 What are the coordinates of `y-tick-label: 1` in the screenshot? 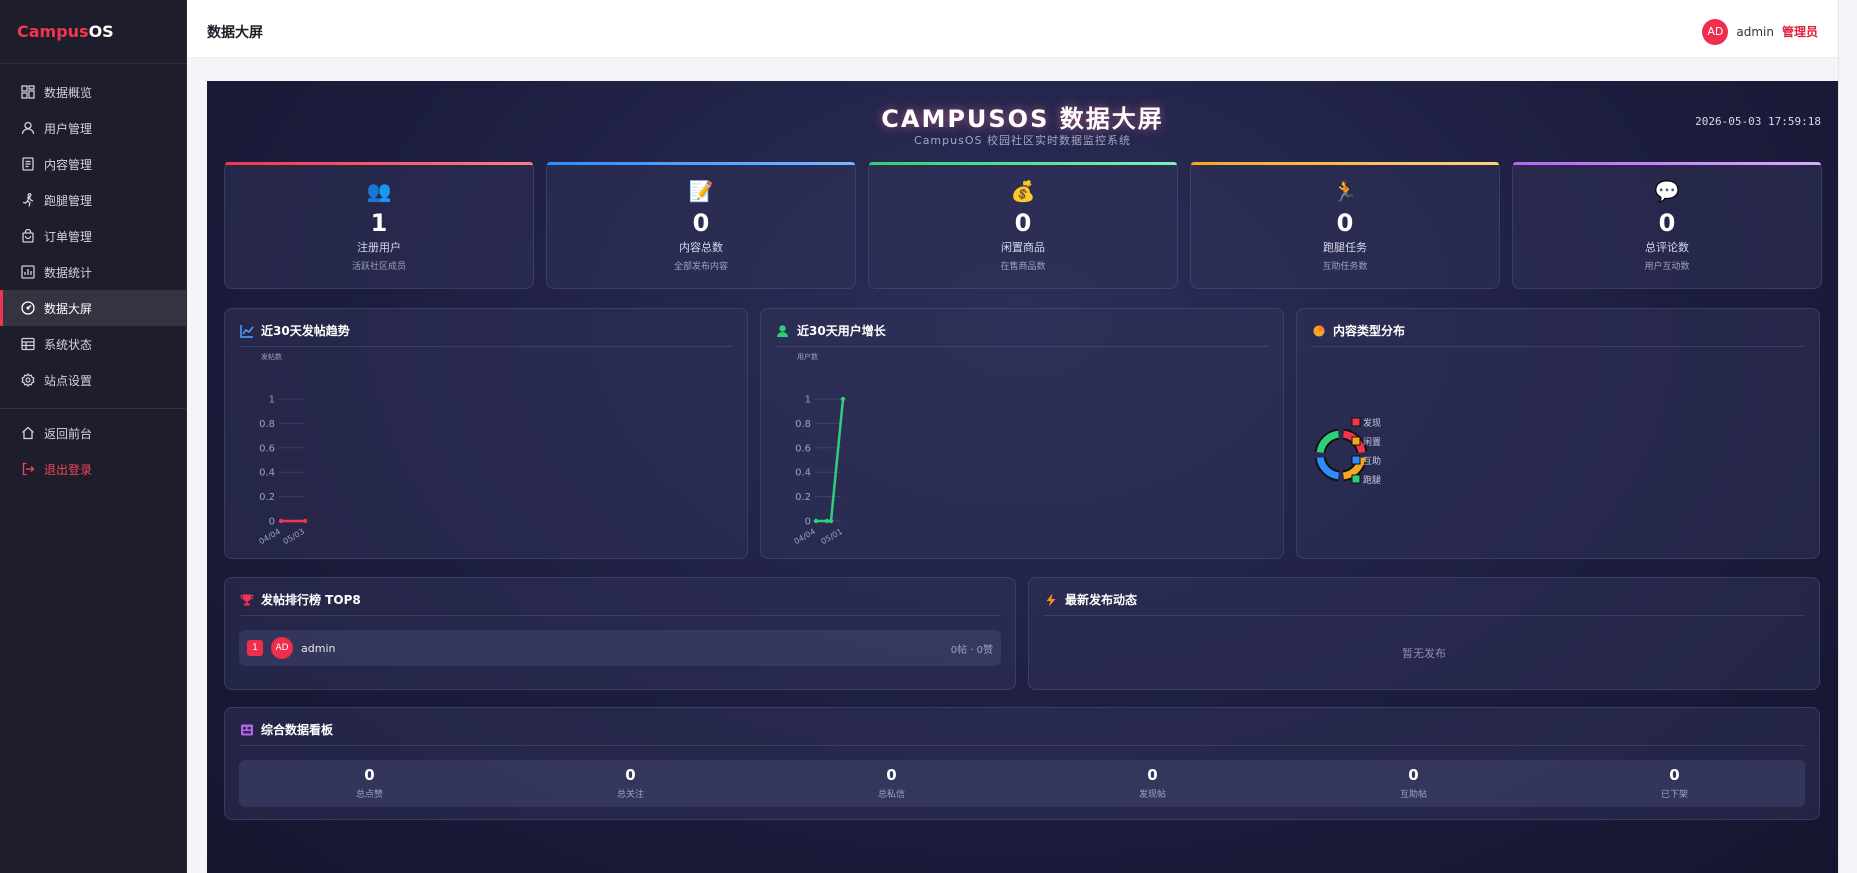 It's located at (272, 400).